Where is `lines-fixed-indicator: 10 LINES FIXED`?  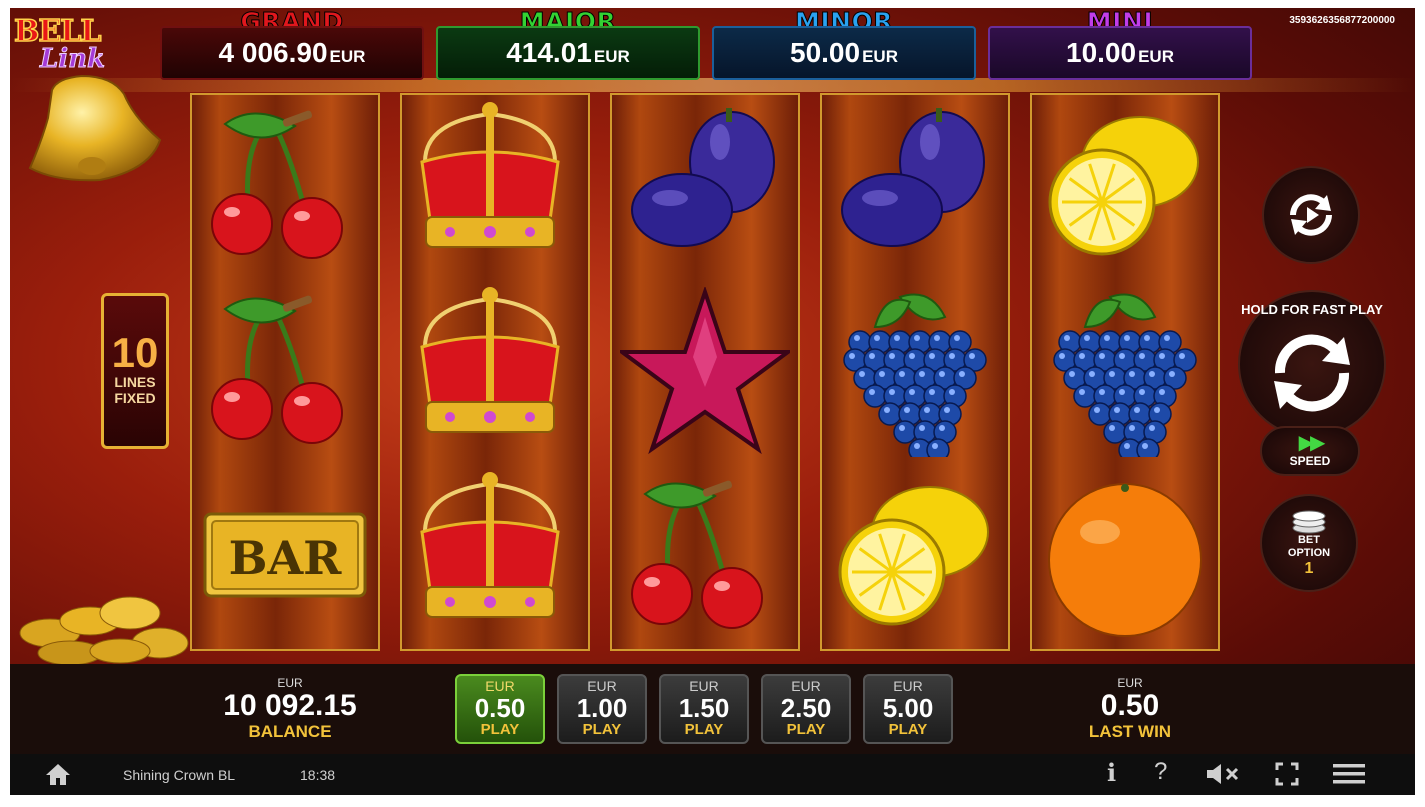 lines-fixed-indicator: 10 LINES FIXED is located at coordinates (135, 371).